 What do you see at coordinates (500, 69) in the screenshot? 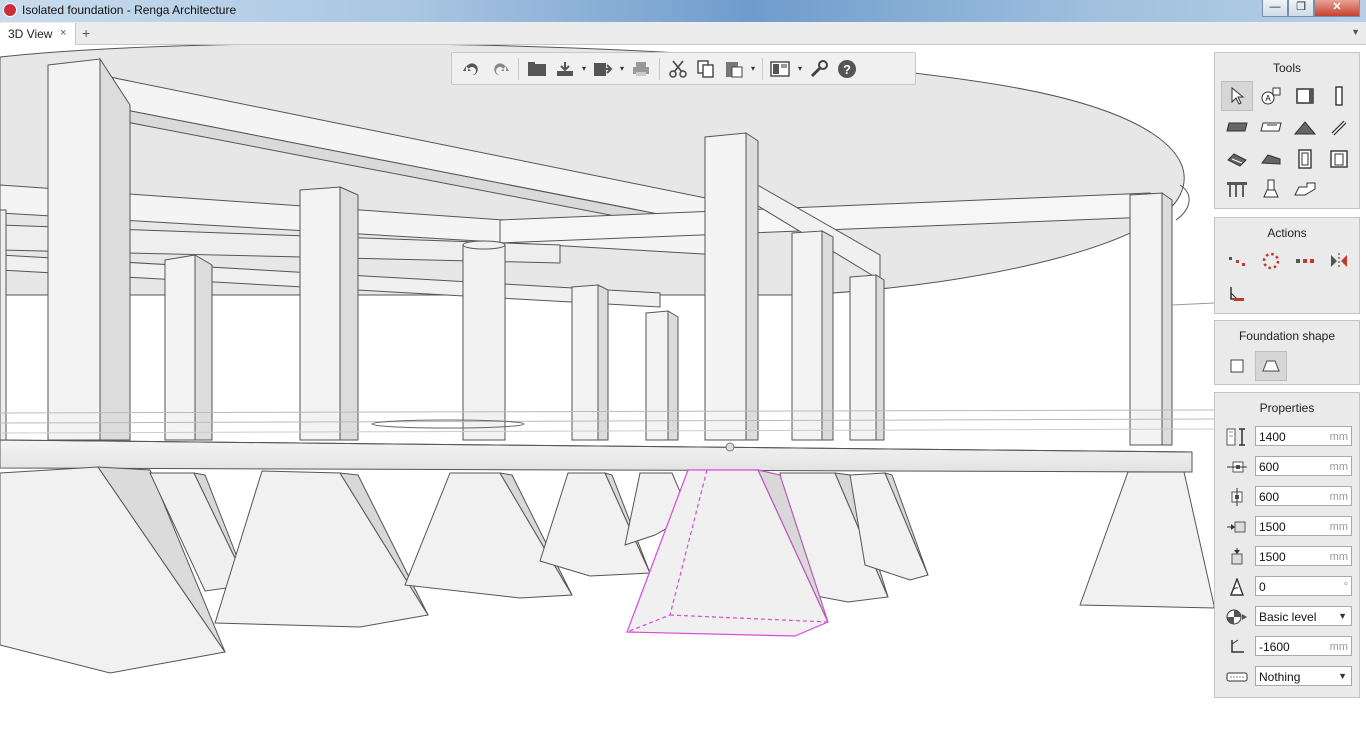
I see `redo-icon` at bounding box center [500, 69].